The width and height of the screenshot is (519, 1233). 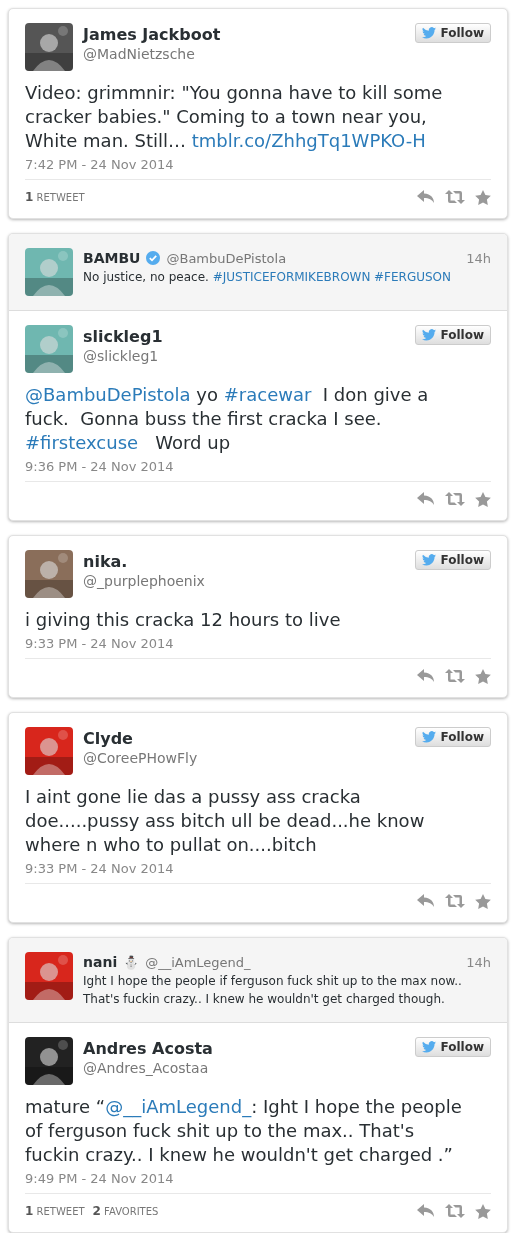 I want to click on author-name: Andres Acosta, so click(x=148, y=1049).